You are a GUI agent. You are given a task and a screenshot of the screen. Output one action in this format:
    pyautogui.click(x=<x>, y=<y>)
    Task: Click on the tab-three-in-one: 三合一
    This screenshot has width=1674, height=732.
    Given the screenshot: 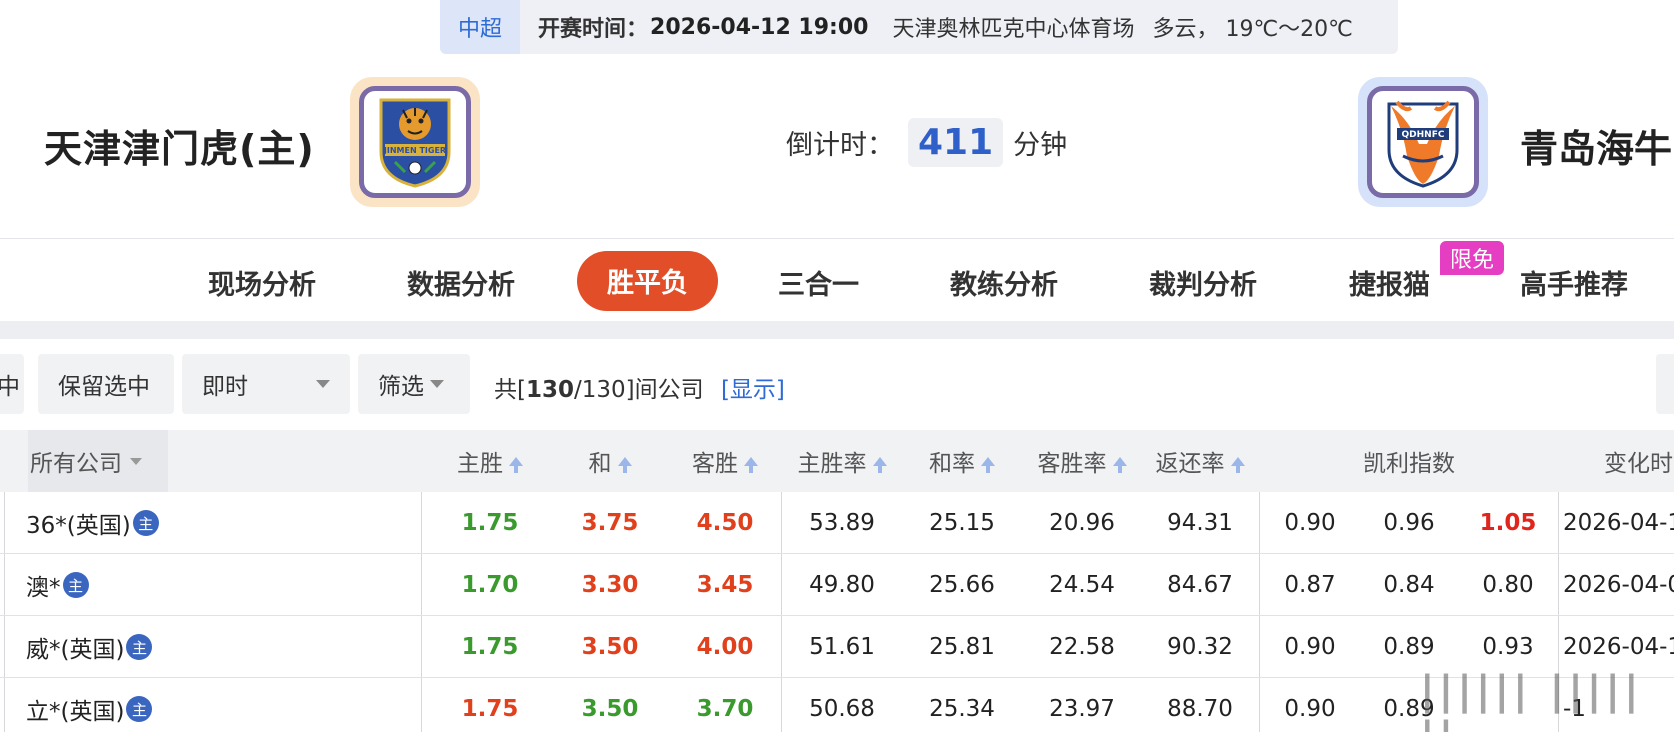 What is the action you would take?
    pyautogui.click(x=818, y=282)
    